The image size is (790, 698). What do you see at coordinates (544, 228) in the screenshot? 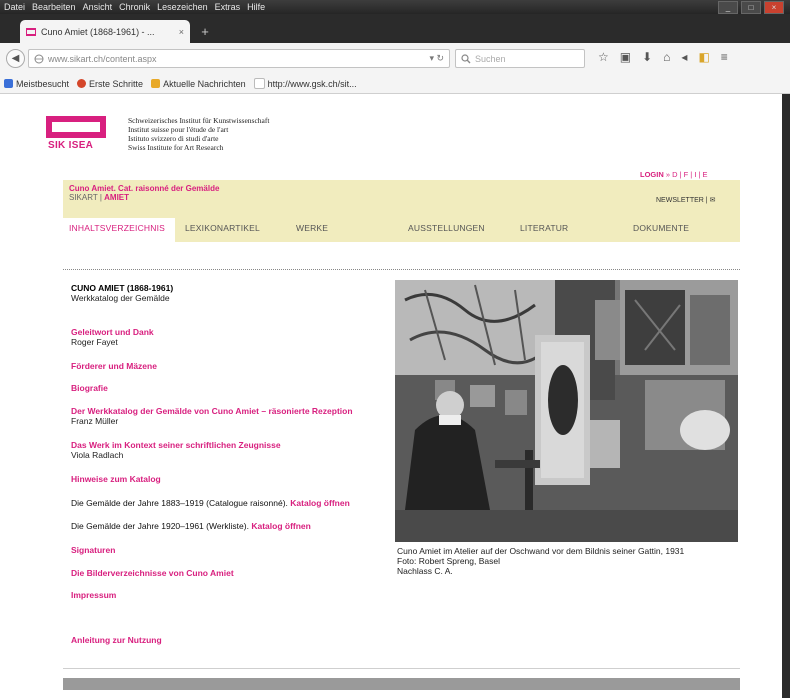
I see `nav-tab-literature: LITERATUR` at bounding box center [544, 228].